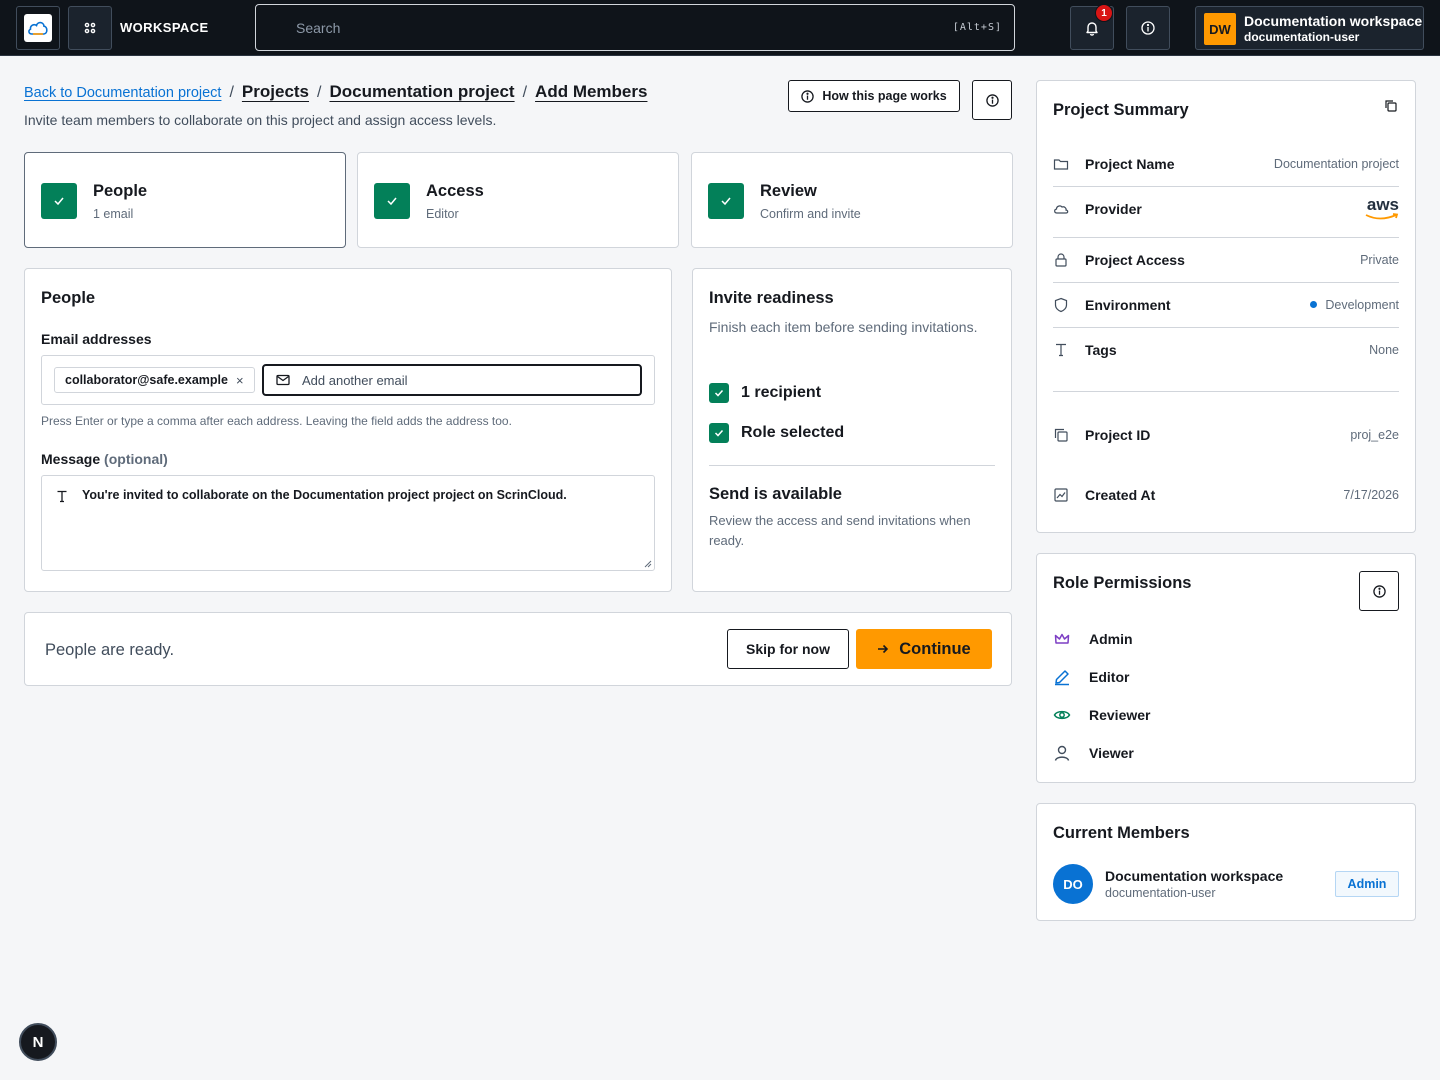  I want to click on status-text: People are ready., so click(110, 650).